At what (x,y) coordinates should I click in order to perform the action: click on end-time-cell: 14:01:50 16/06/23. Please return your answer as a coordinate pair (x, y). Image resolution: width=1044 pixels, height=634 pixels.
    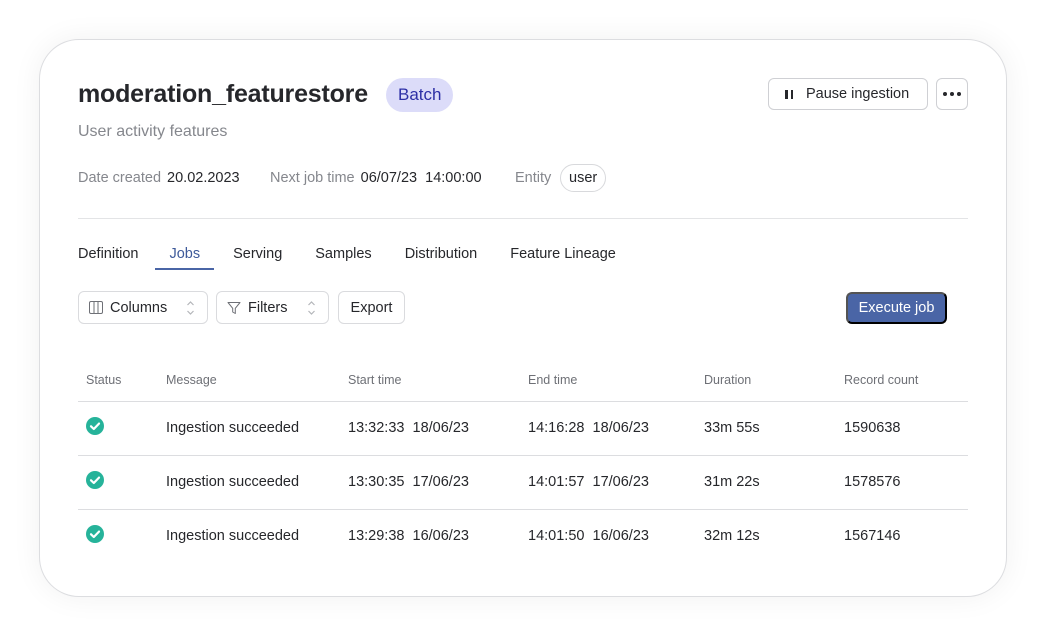
    Looking at the image, I should click on (616, 536).